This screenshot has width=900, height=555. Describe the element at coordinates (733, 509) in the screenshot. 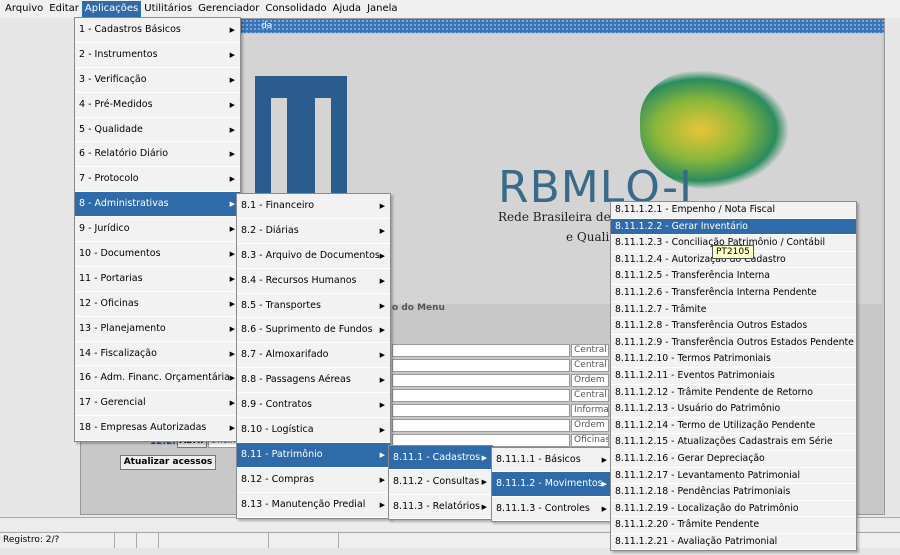

I see `menu-item-localizacao-patrimonio: 8.11.1.2.19 - Localização do Patrimônio` at that location.